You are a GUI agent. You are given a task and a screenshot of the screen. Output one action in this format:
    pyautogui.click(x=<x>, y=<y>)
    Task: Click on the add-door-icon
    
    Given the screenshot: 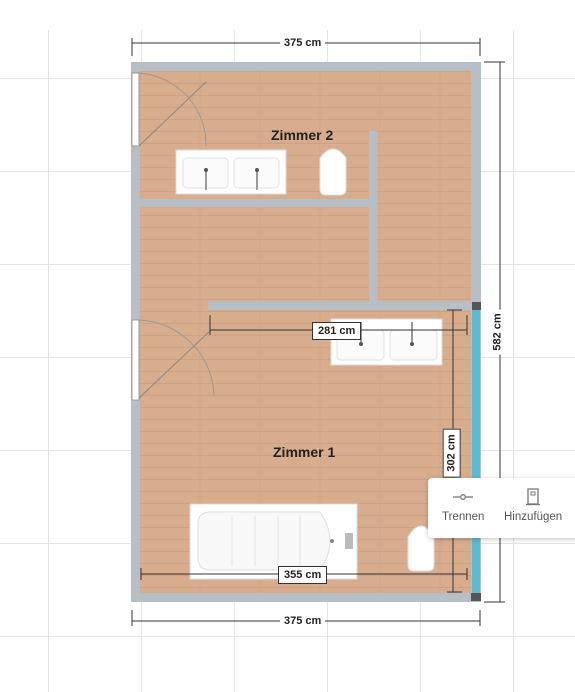 What is the action you would take?
    pyautogui.click(x=533, y=497)
    